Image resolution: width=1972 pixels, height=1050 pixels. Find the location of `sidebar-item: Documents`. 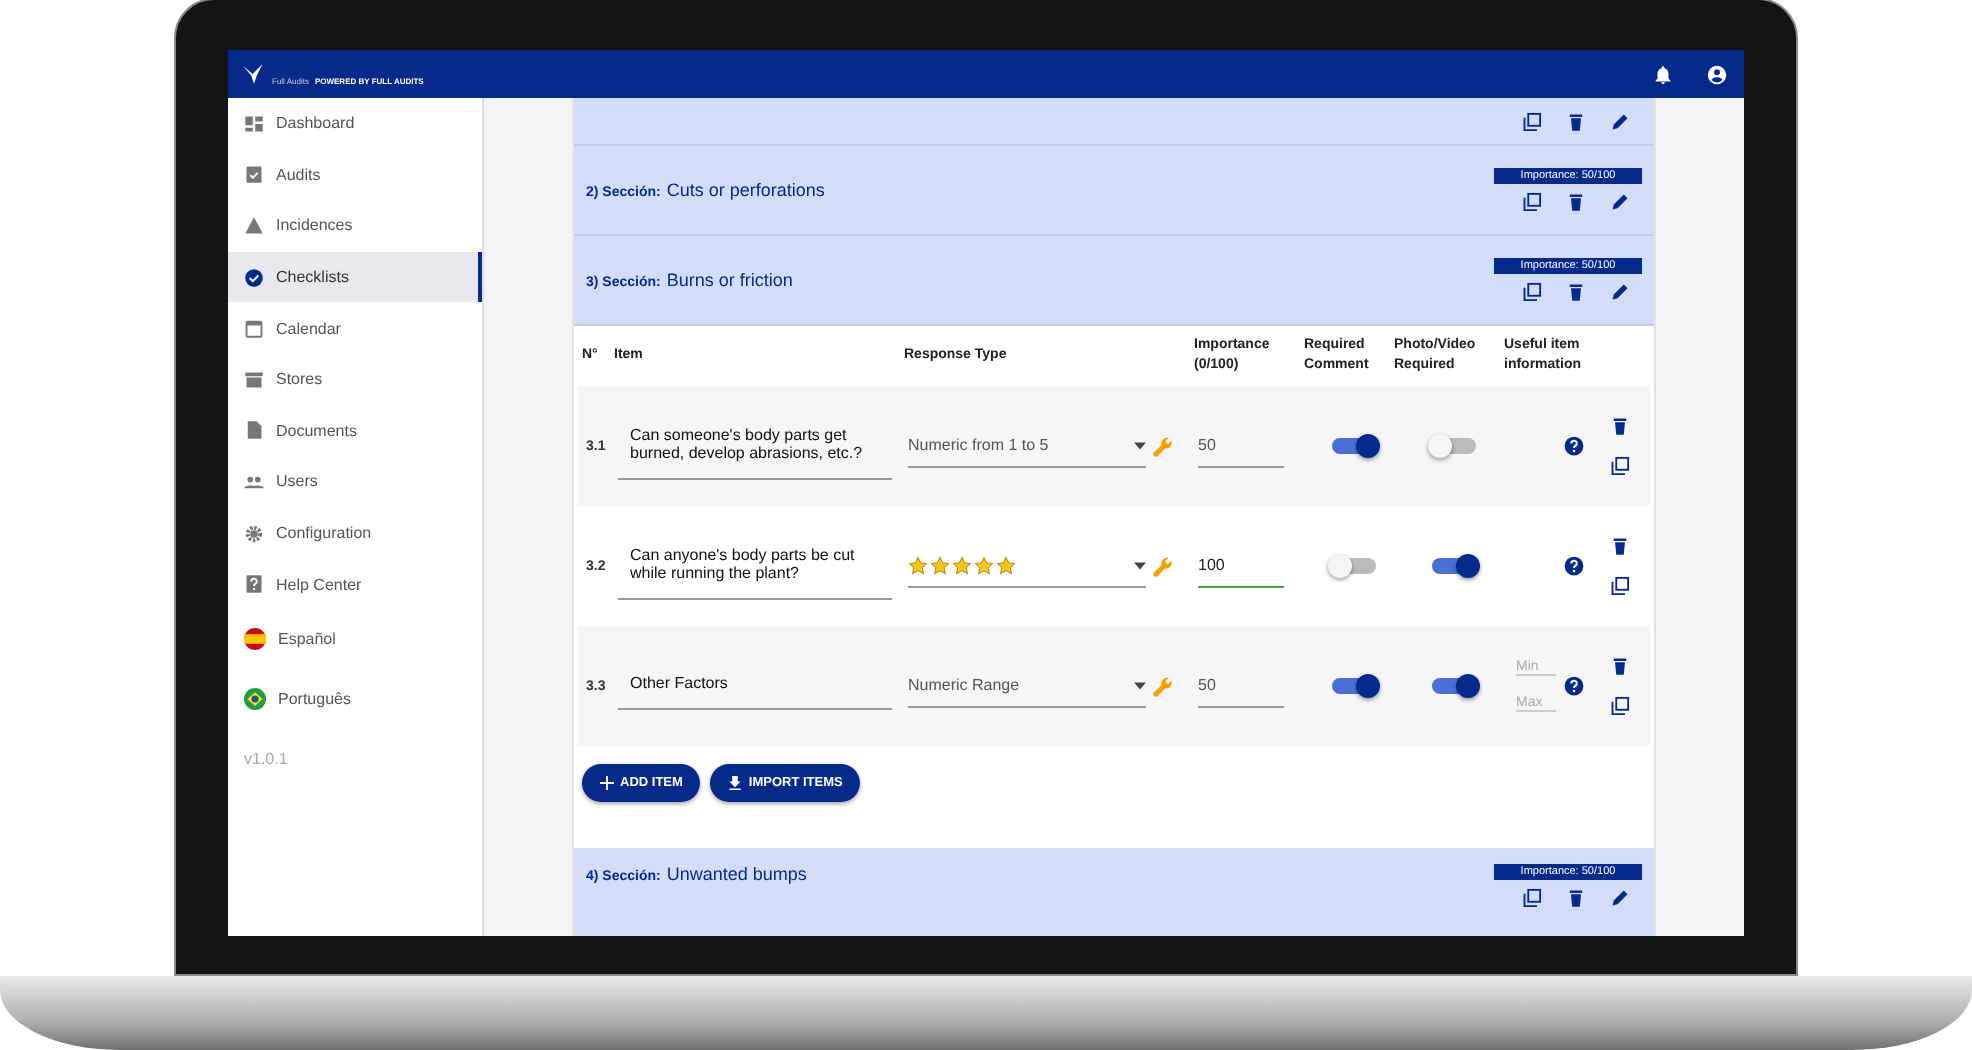

sidebar-item: Documents is located at coordinates (355, 431).